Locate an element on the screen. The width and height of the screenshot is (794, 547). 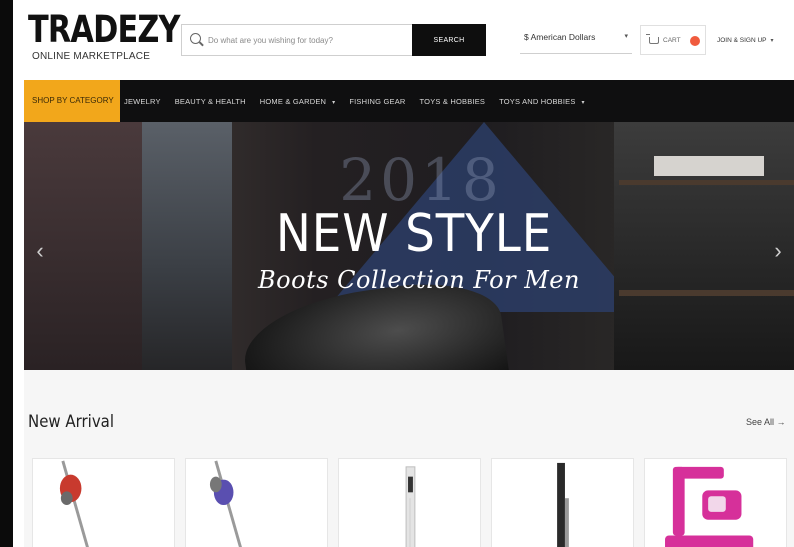
nav-item-toys-and-hobbies: TOYS AND HOBBIES ▾ is located at coordinates (542, 101).